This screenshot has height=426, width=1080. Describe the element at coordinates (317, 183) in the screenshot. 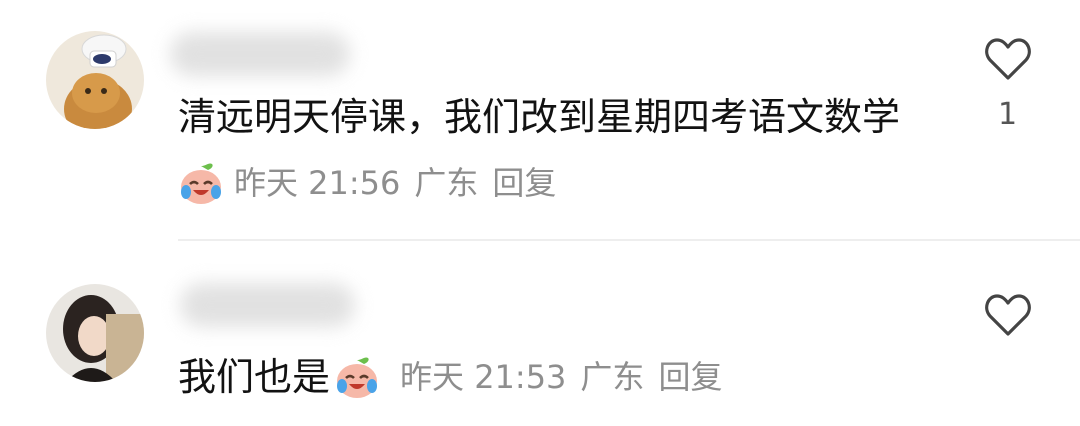

I see `comment-time: 昨天 21:56` at that location.